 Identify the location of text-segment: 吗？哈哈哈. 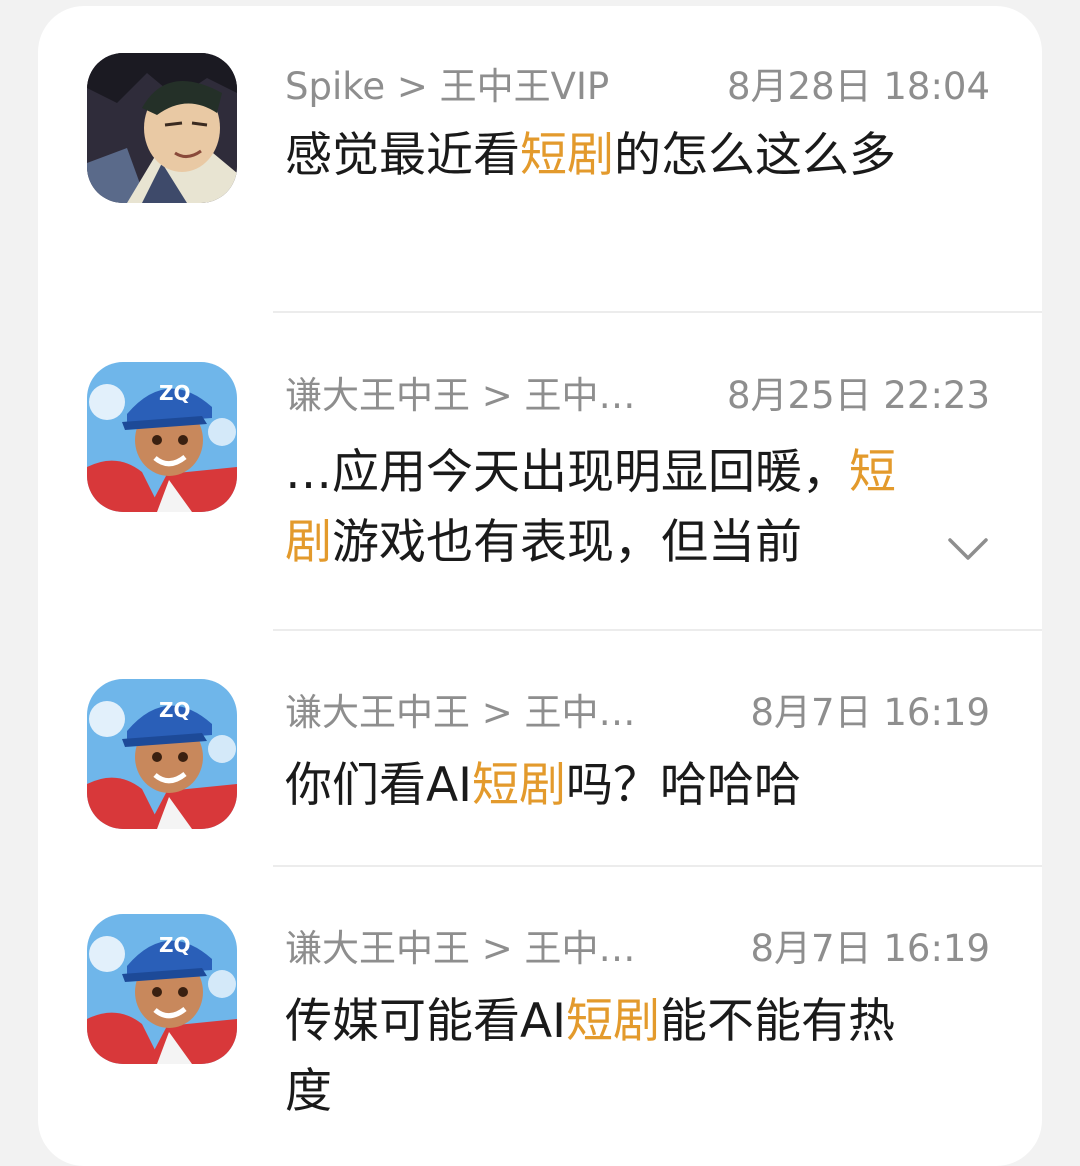
(684, 785).